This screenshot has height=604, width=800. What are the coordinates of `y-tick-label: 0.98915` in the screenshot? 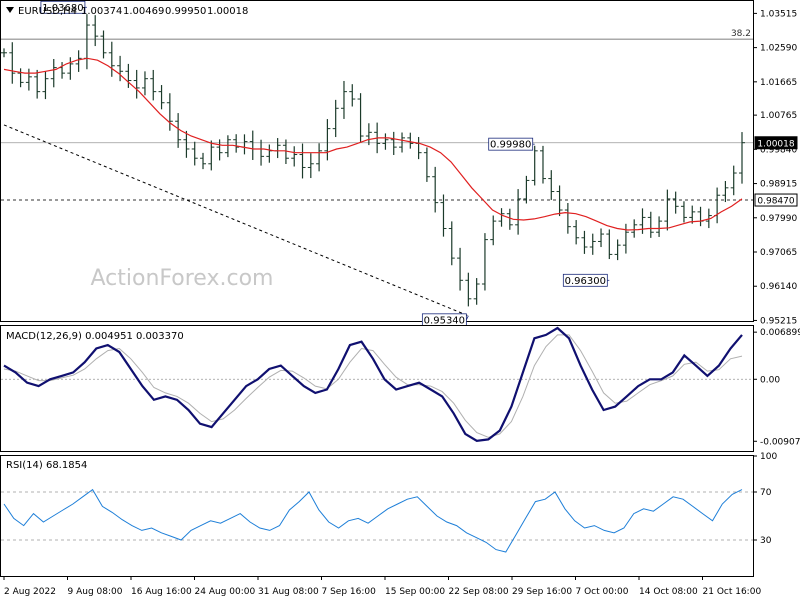 It's located at (778, 185).